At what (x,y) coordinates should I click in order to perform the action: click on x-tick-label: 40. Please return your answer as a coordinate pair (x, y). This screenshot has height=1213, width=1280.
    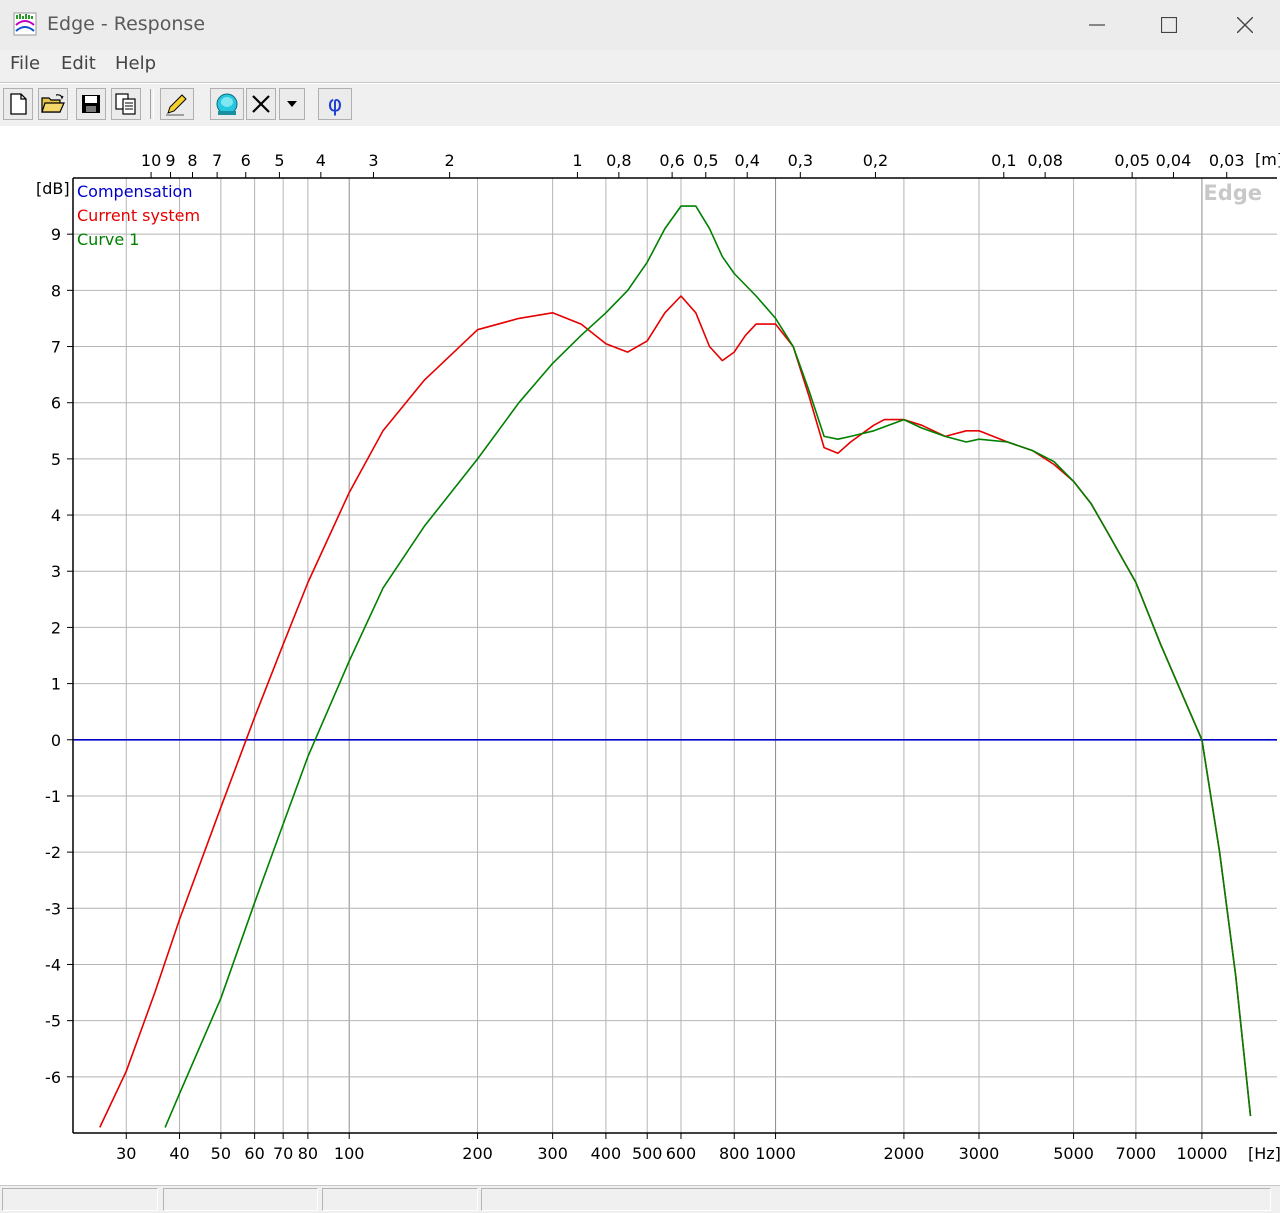
    Looking at the image, I should click on (179, 1153).